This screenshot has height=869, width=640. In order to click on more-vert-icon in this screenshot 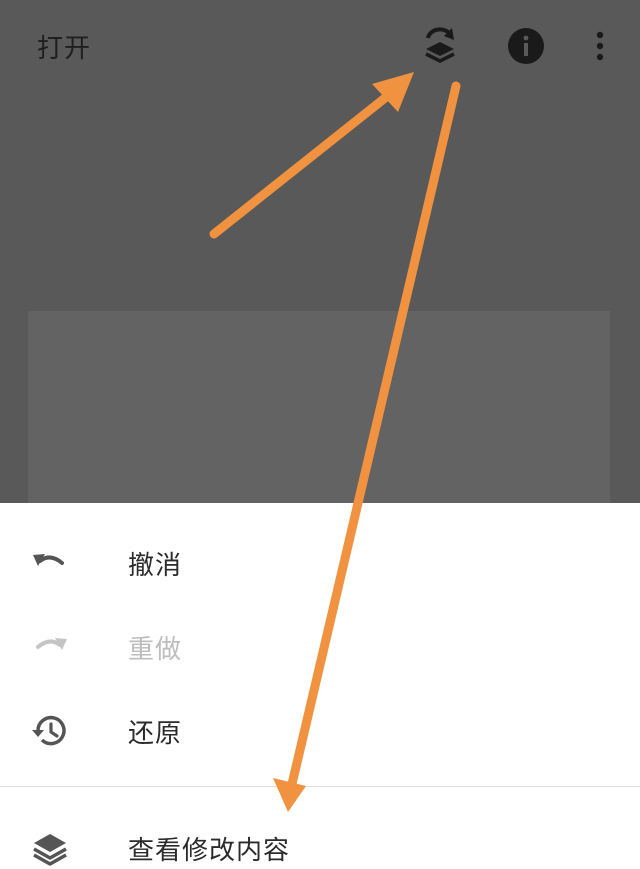, I will do `click(600, 46)`.